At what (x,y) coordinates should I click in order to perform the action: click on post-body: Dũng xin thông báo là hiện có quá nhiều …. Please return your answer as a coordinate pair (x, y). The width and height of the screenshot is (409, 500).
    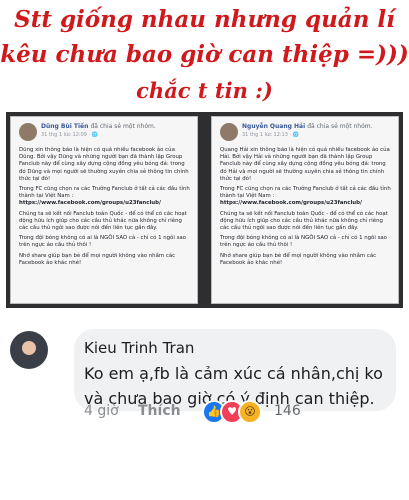
    Looking at the image, I should click on (104, 206).